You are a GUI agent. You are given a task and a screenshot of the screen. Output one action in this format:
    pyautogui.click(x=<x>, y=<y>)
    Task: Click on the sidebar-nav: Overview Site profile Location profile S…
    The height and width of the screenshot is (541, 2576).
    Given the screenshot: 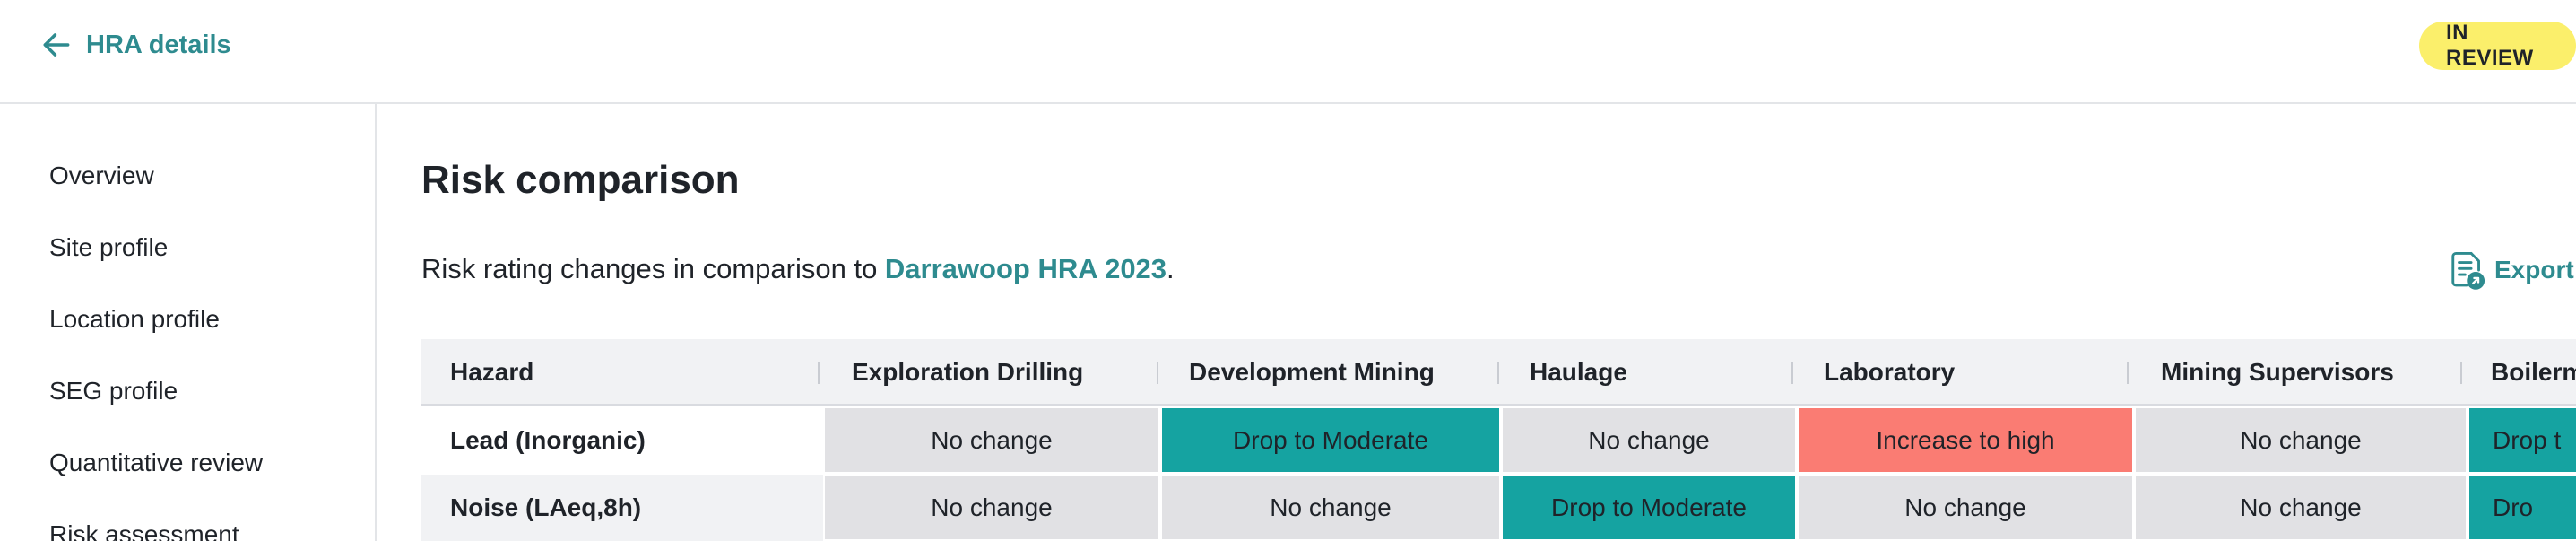 What is the action you would take?
    pyautogui.click(x=188, y=322)
    